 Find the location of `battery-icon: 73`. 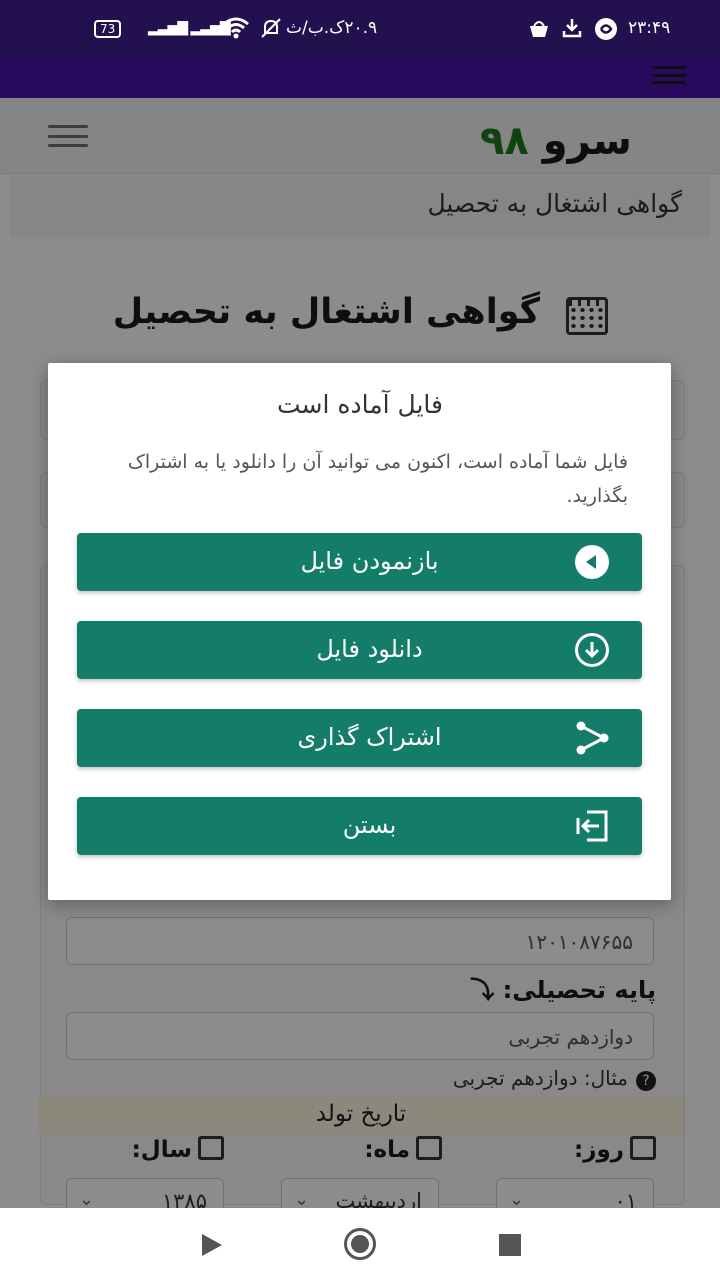

battery-icon: 73 is located at coordinates (108, 28).